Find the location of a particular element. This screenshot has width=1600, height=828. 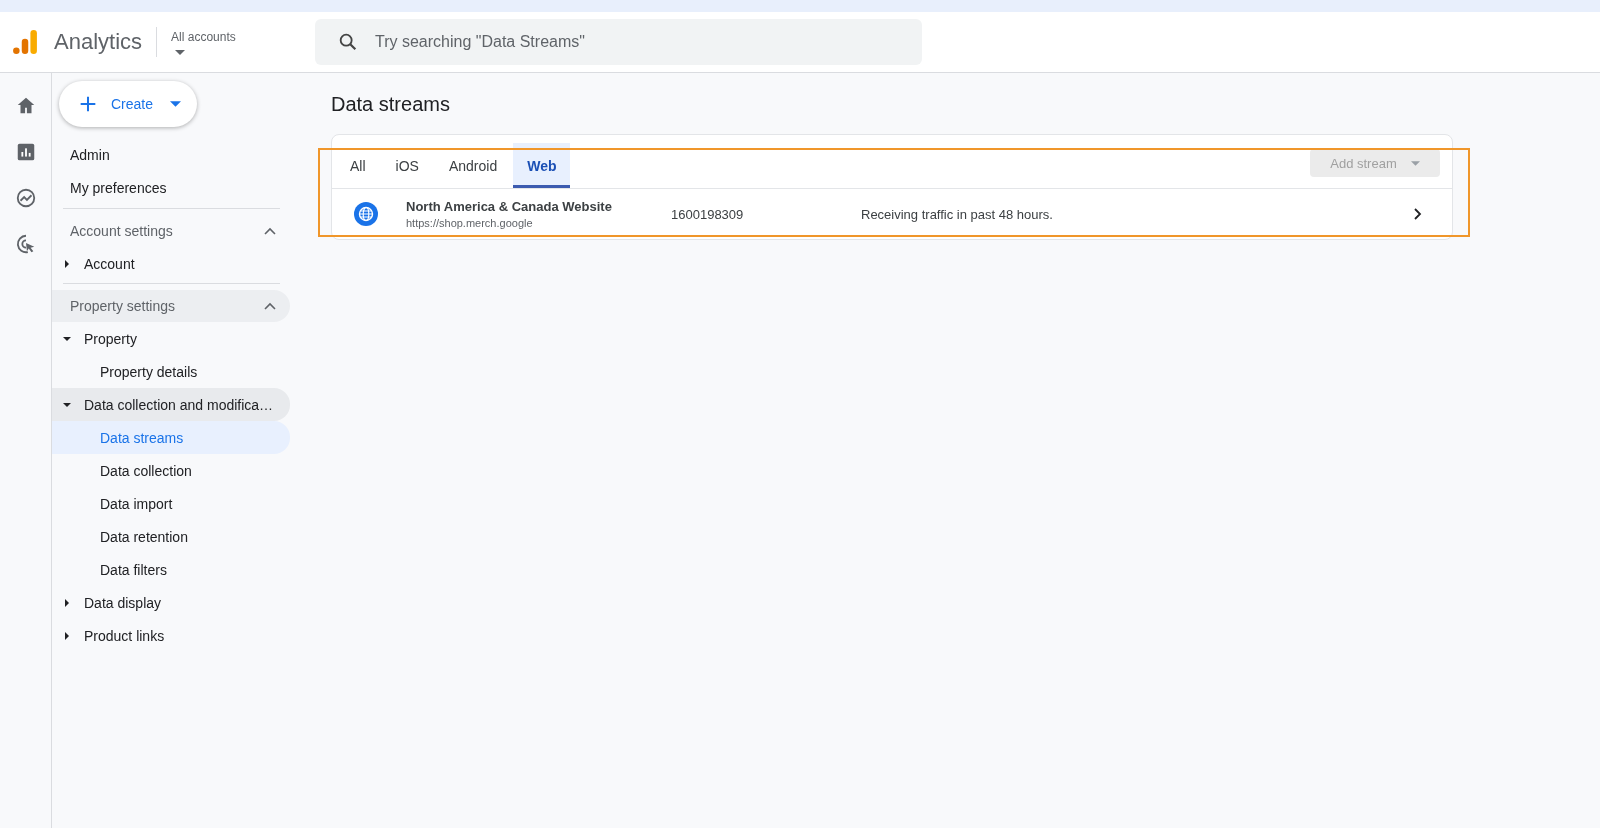

tree-subitem: Data collection is located at coordinates (171, 470).